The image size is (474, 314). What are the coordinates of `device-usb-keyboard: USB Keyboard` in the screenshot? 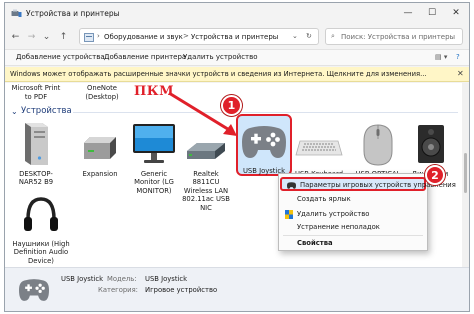 It's located at (319, 149).